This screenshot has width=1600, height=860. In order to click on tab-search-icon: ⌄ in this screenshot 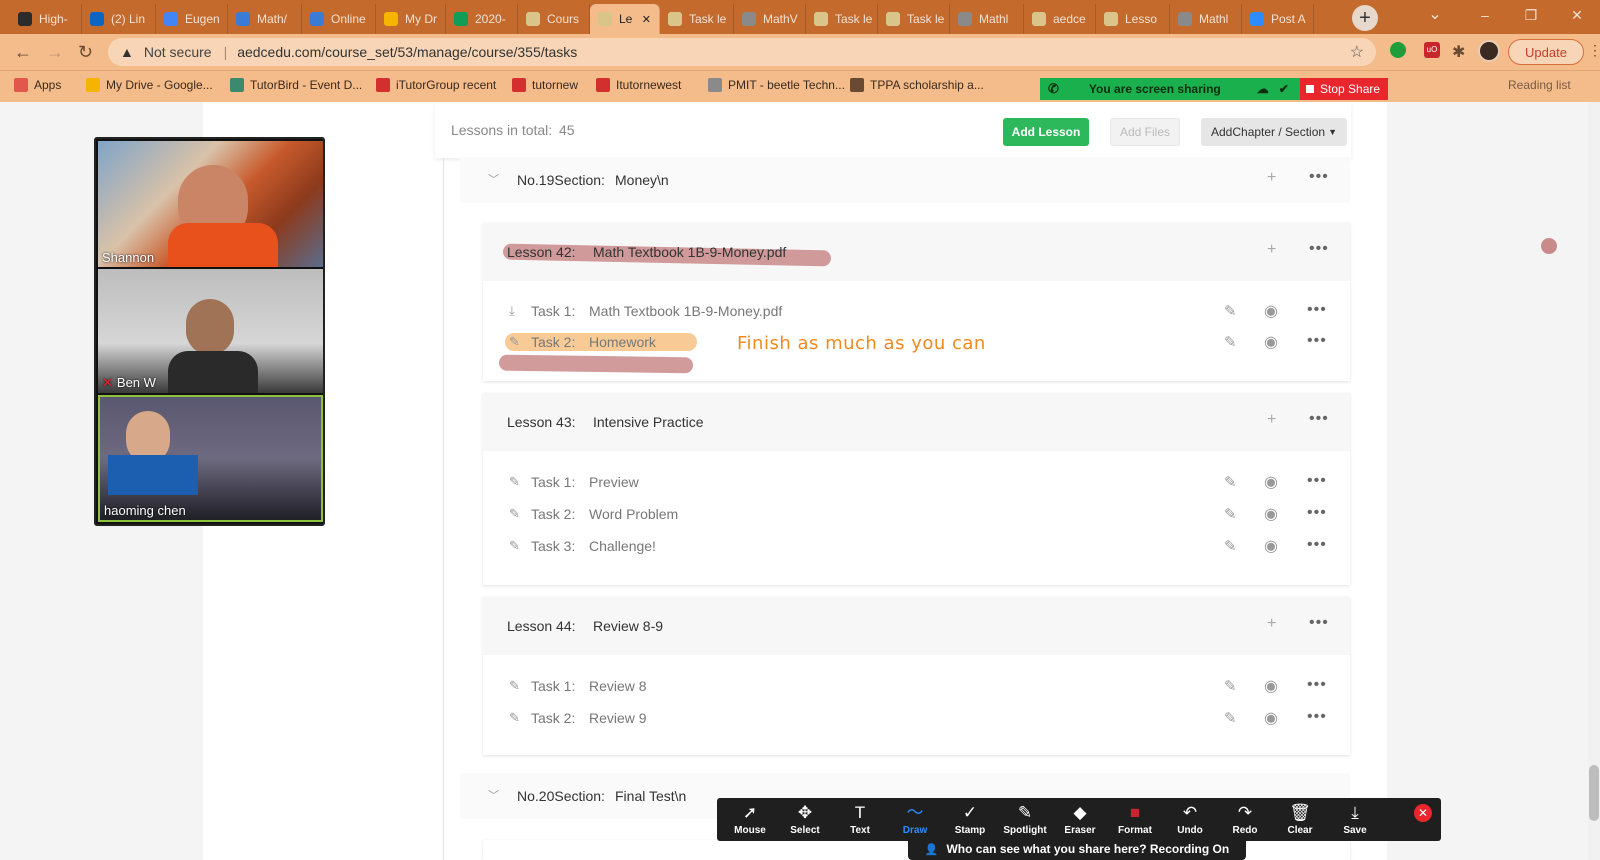, I will do `click(1435, 16)`.